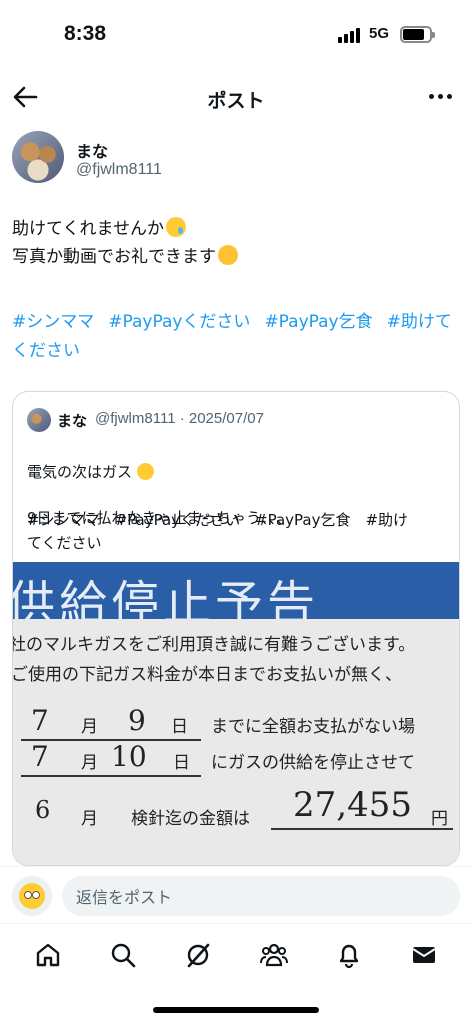 Image resolution: width=472 pixels, height=1024 pixels. I want to click on top-header: ポスト, so click(236, 98).